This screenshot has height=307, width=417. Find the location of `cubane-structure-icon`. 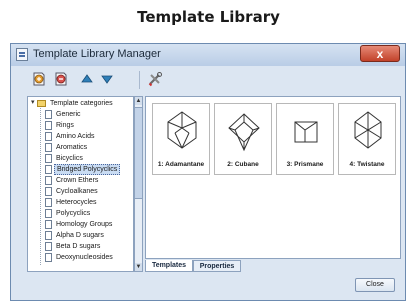

cubane-structure-icon is located at coordinates (244, 132).